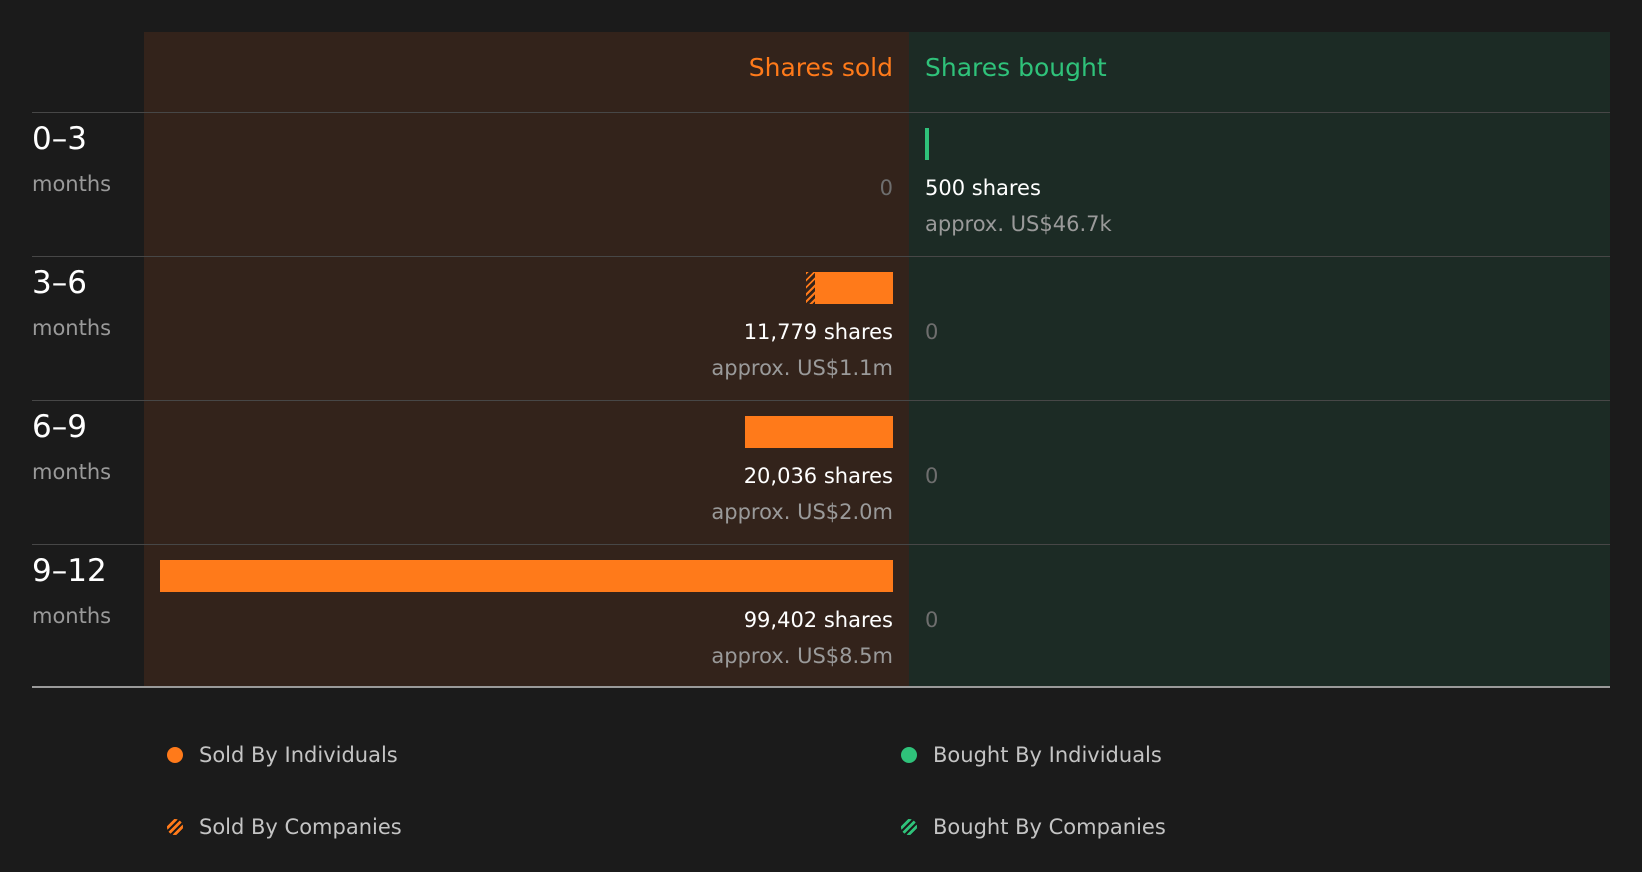 The height and width of the screenshot is (872, 1642). Describe the element at coordinates (1047, 755) in the screenshot. I see `legend-label: Bought By Individuals` at that location.